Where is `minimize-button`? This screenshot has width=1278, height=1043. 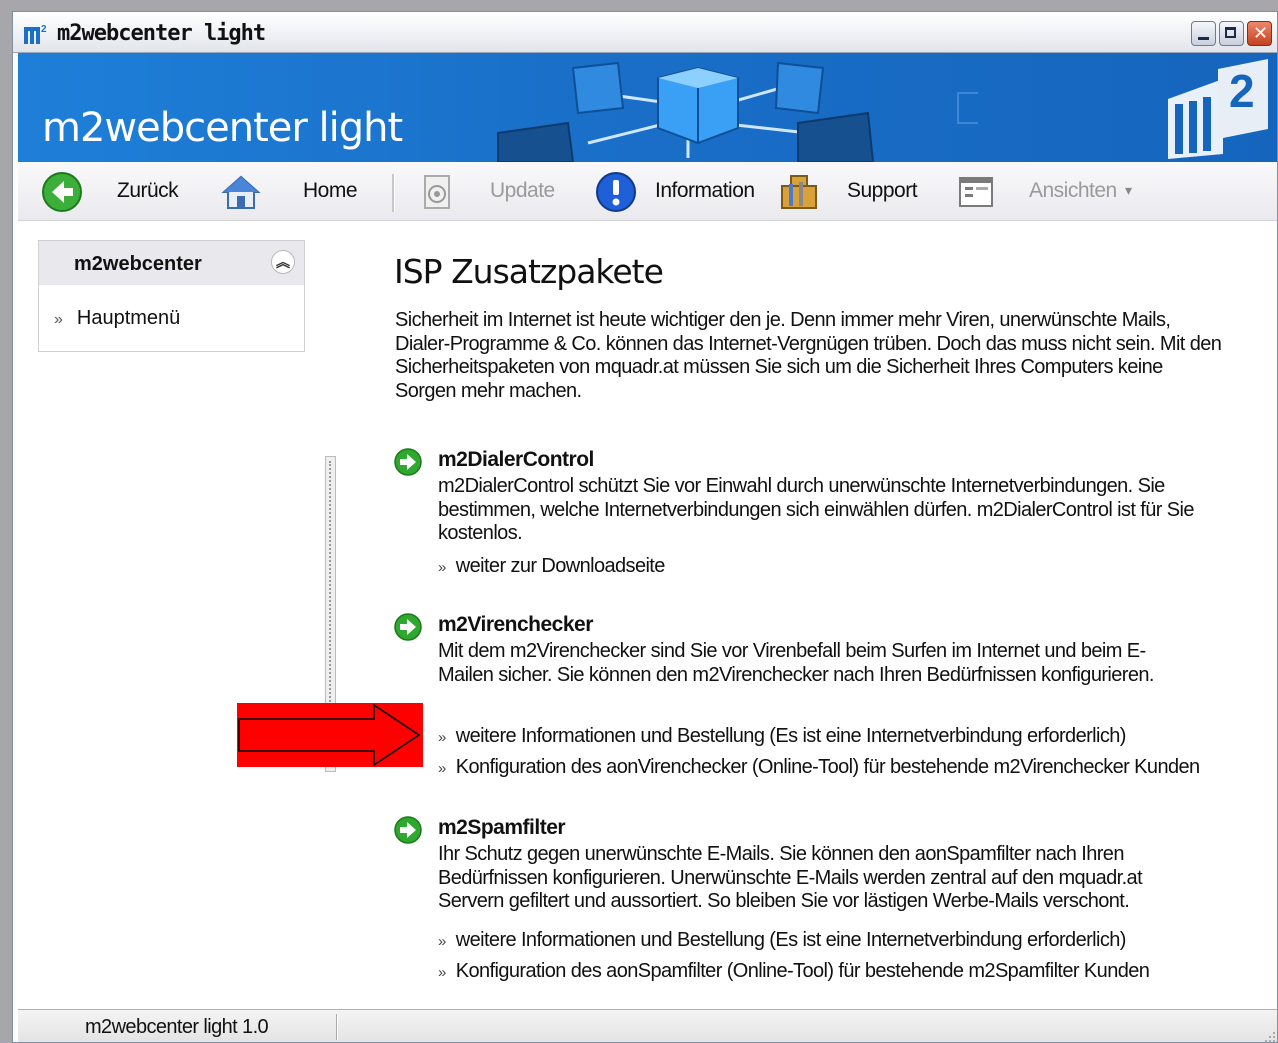 minimize-button is located at coordinates (1203, 33).